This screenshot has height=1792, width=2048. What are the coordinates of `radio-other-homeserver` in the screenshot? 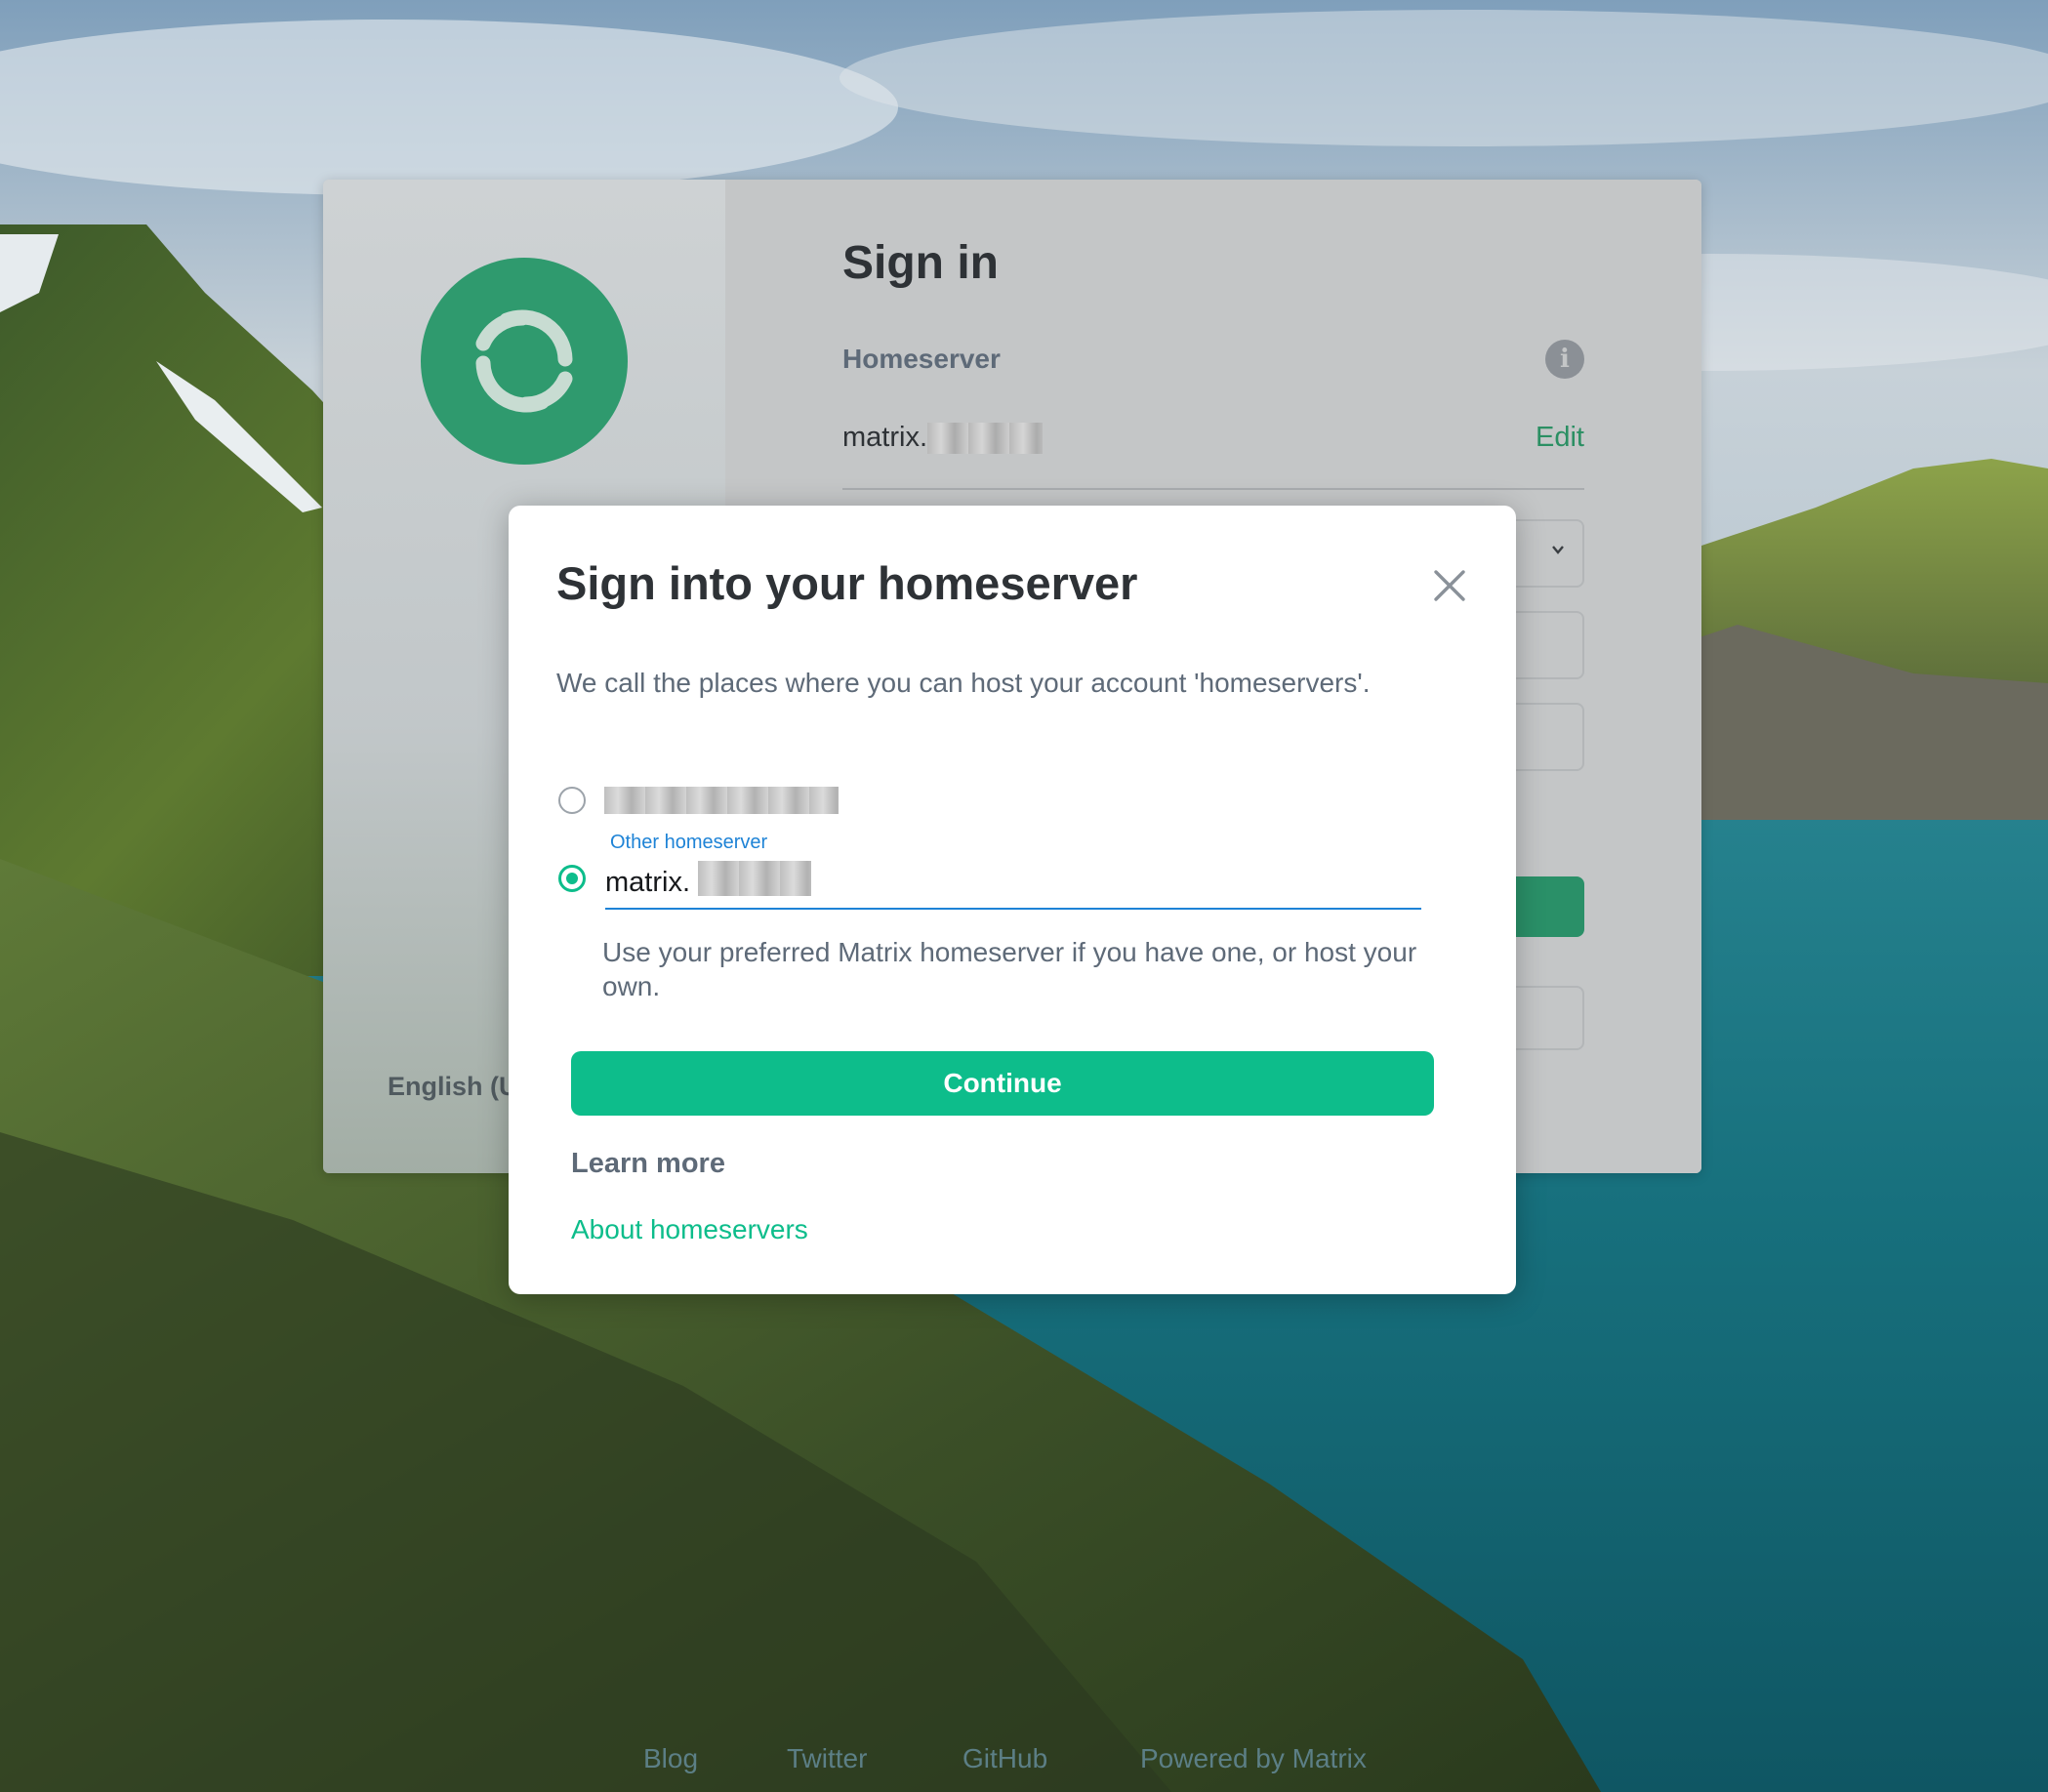 It's located at (572, 878).